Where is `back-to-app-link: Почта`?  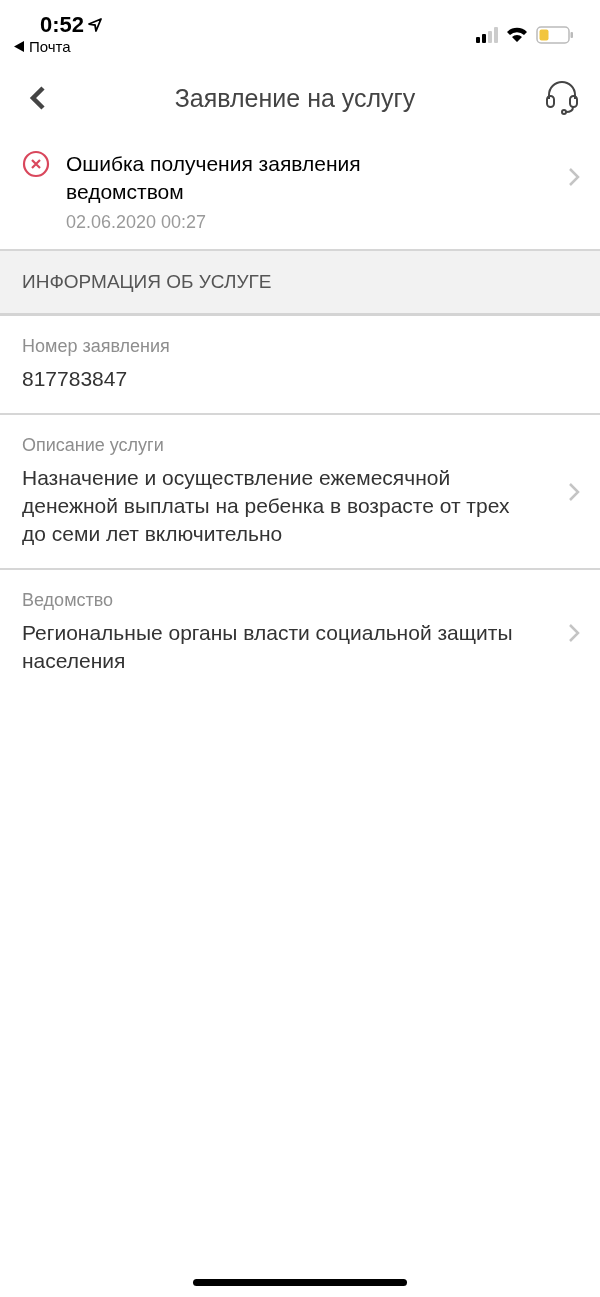
back-to-app-link: Почта is located at coordinates (50, 46).